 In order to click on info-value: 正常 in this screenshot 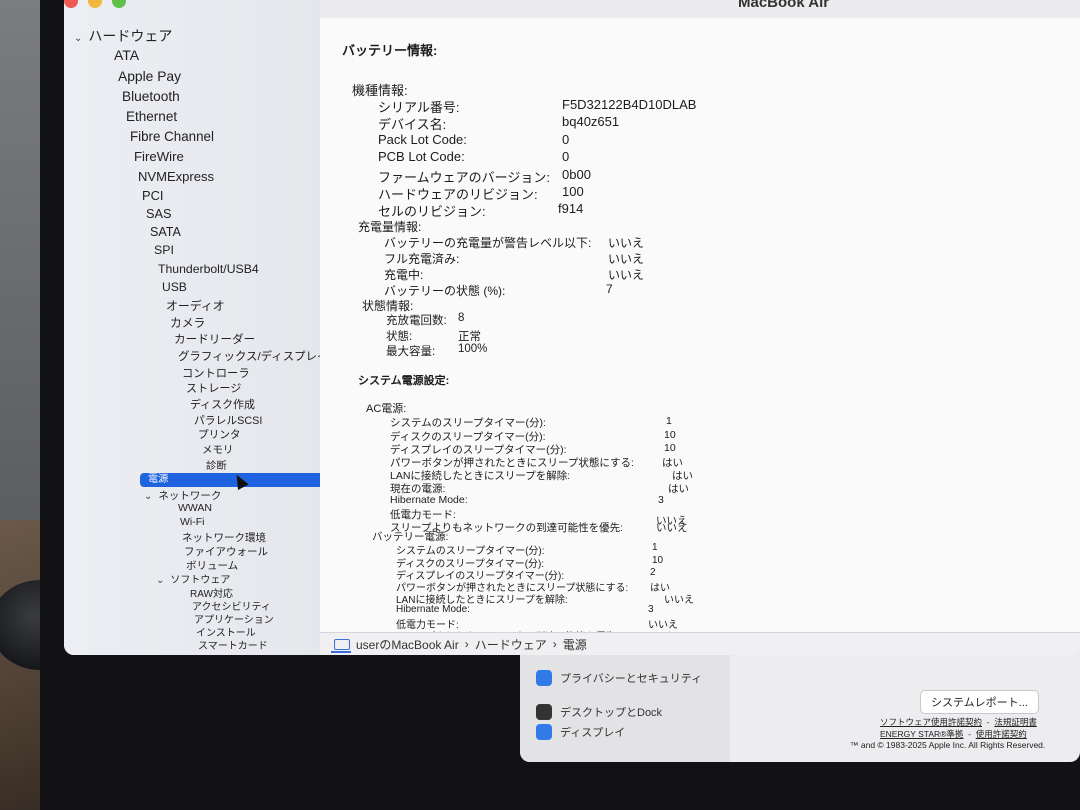, I will do `click(469, 337)`.